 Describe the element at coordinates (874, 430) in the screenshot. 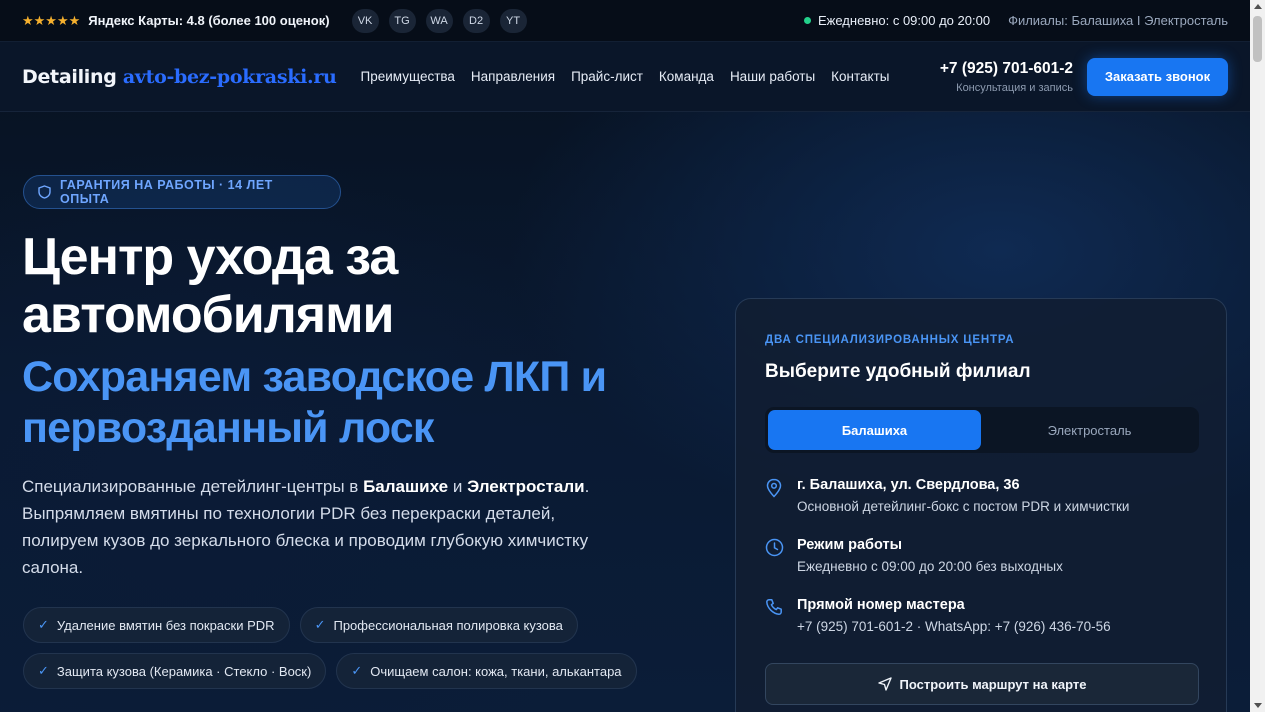

I see `tab-balashikha: Балашиха` at that location.